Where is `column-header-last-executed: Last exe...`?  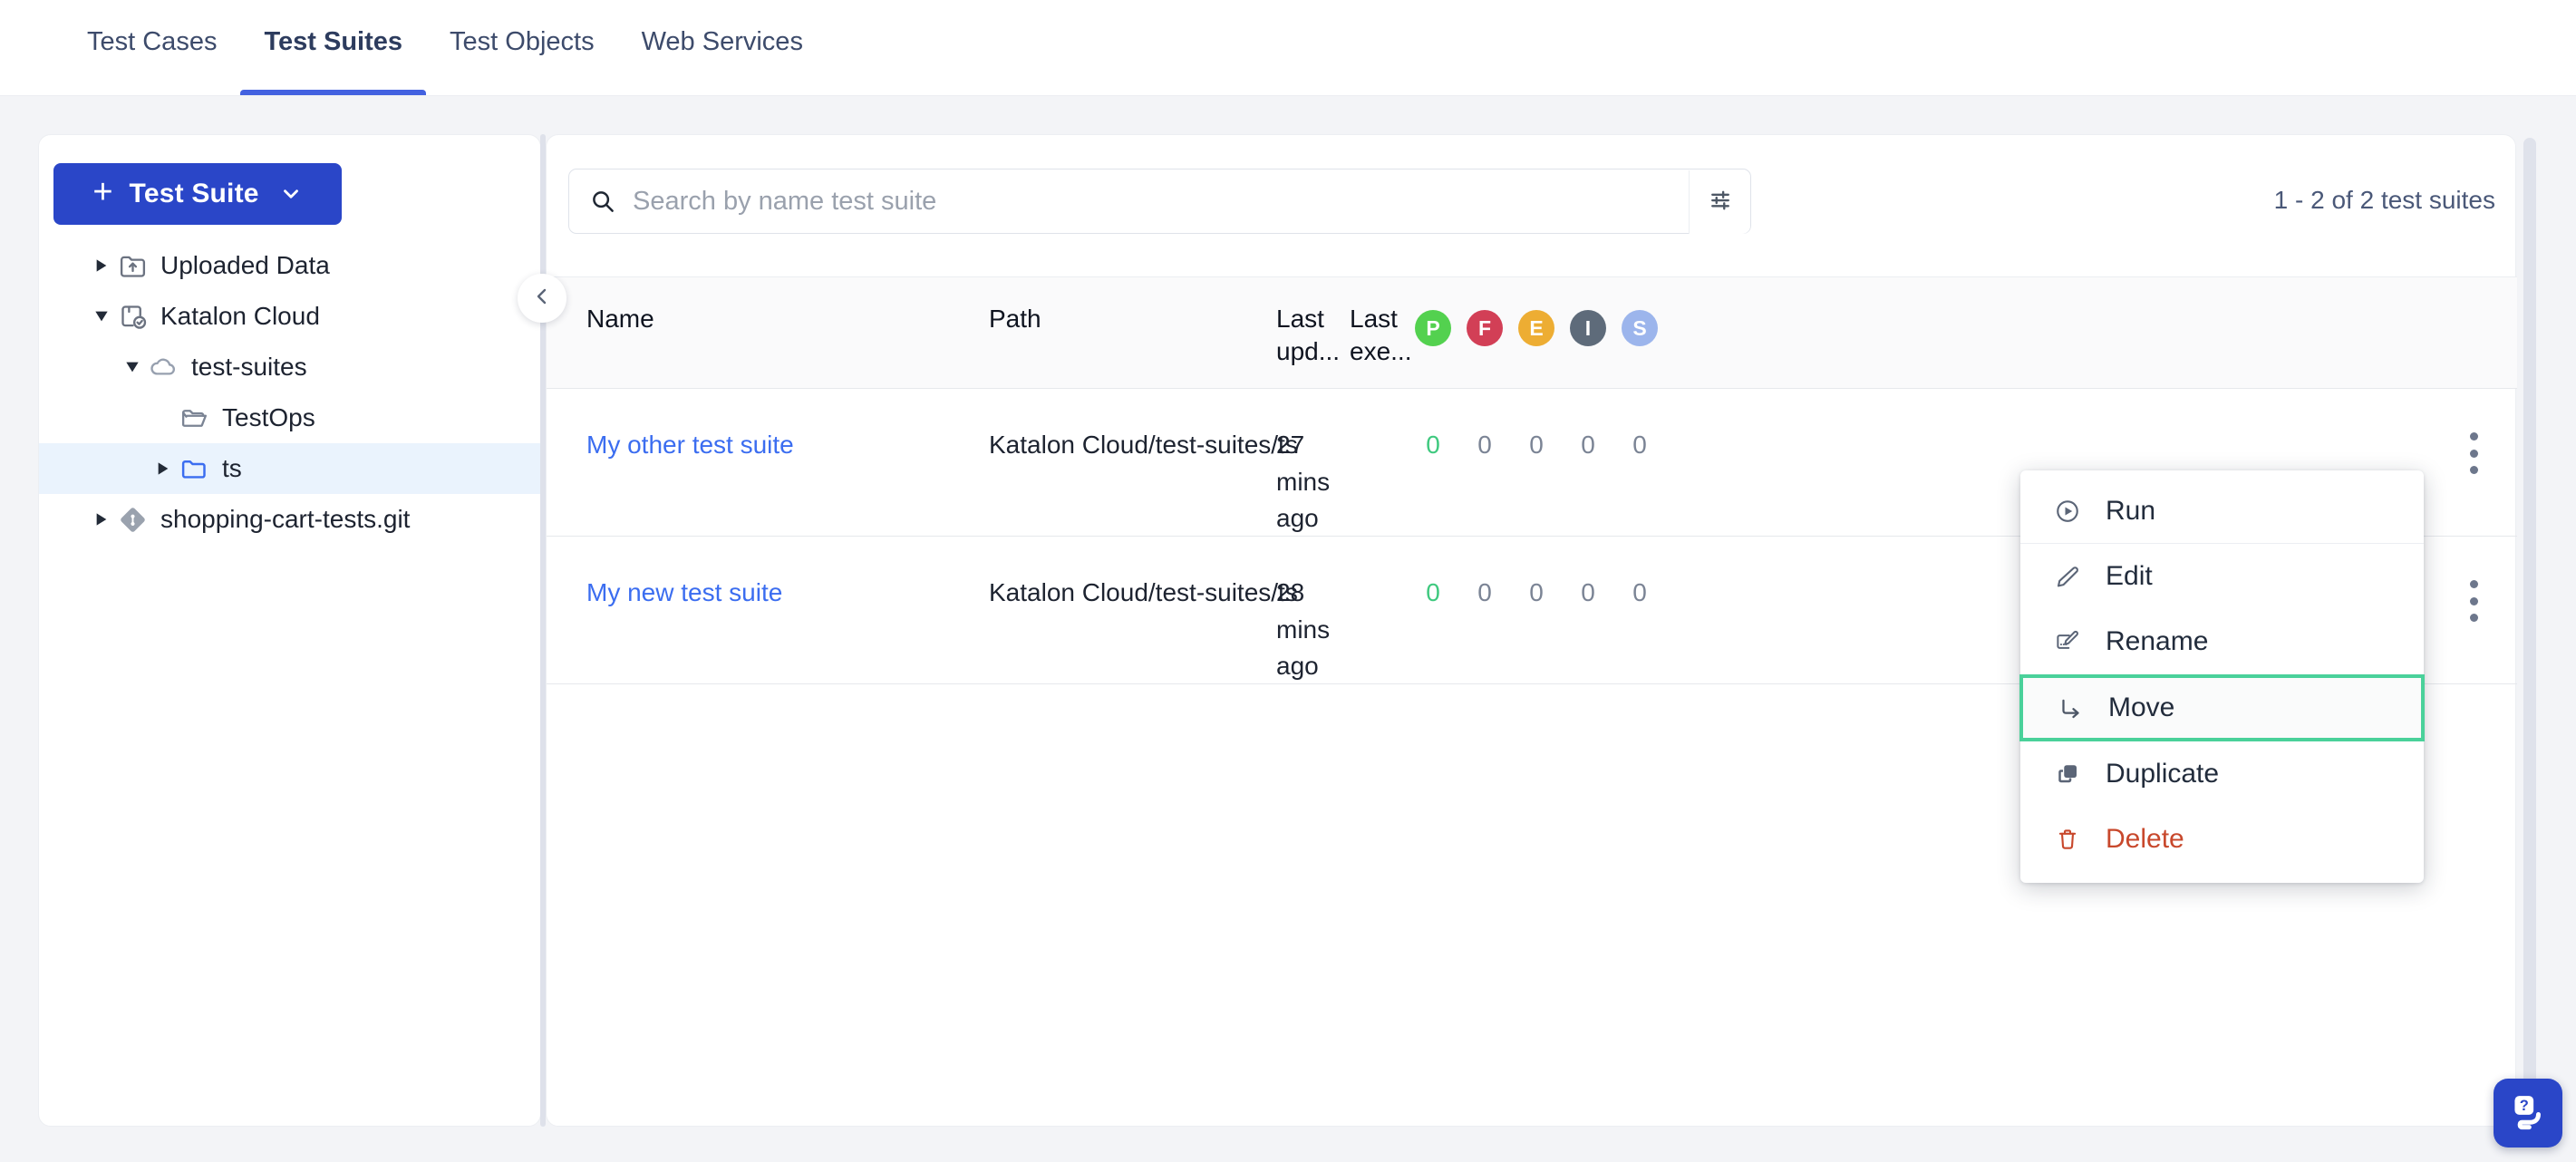 column-header-last-executed: Last exe... is located at coordinates (1380, 336).